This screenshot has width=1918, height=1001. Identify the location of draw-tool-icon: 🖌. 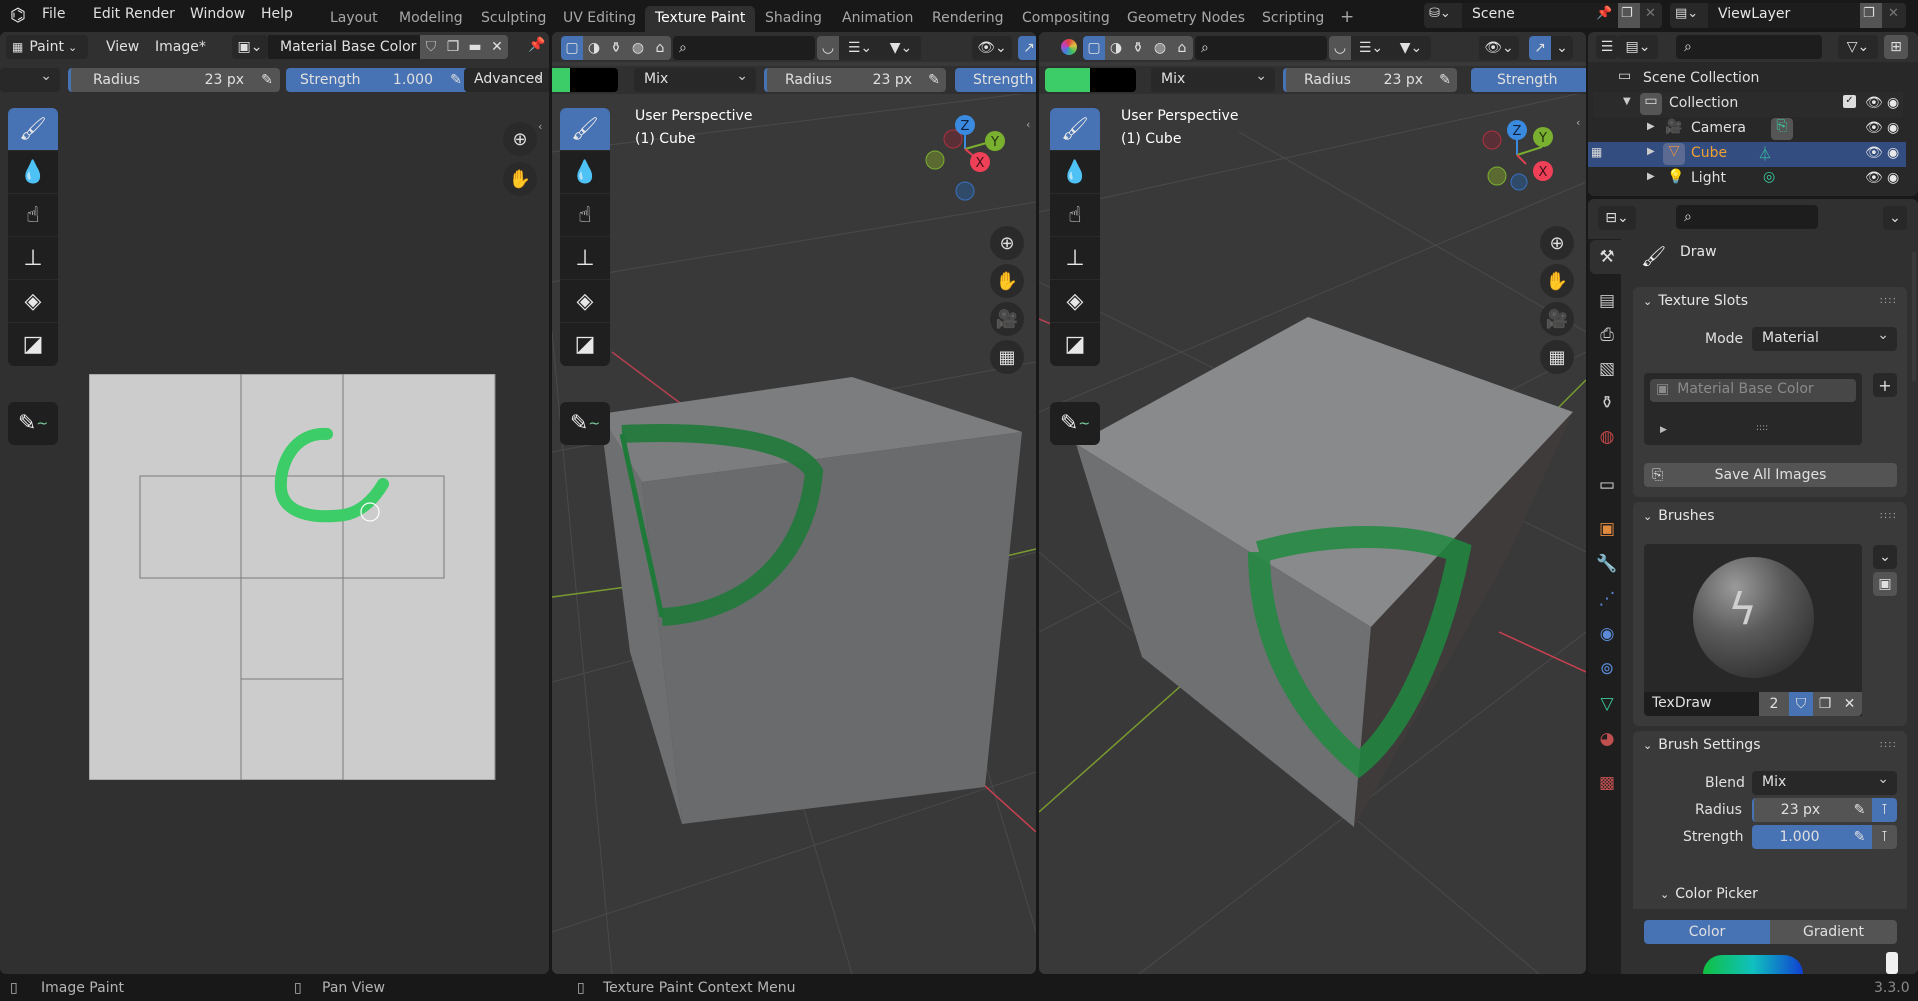
(33, 129).